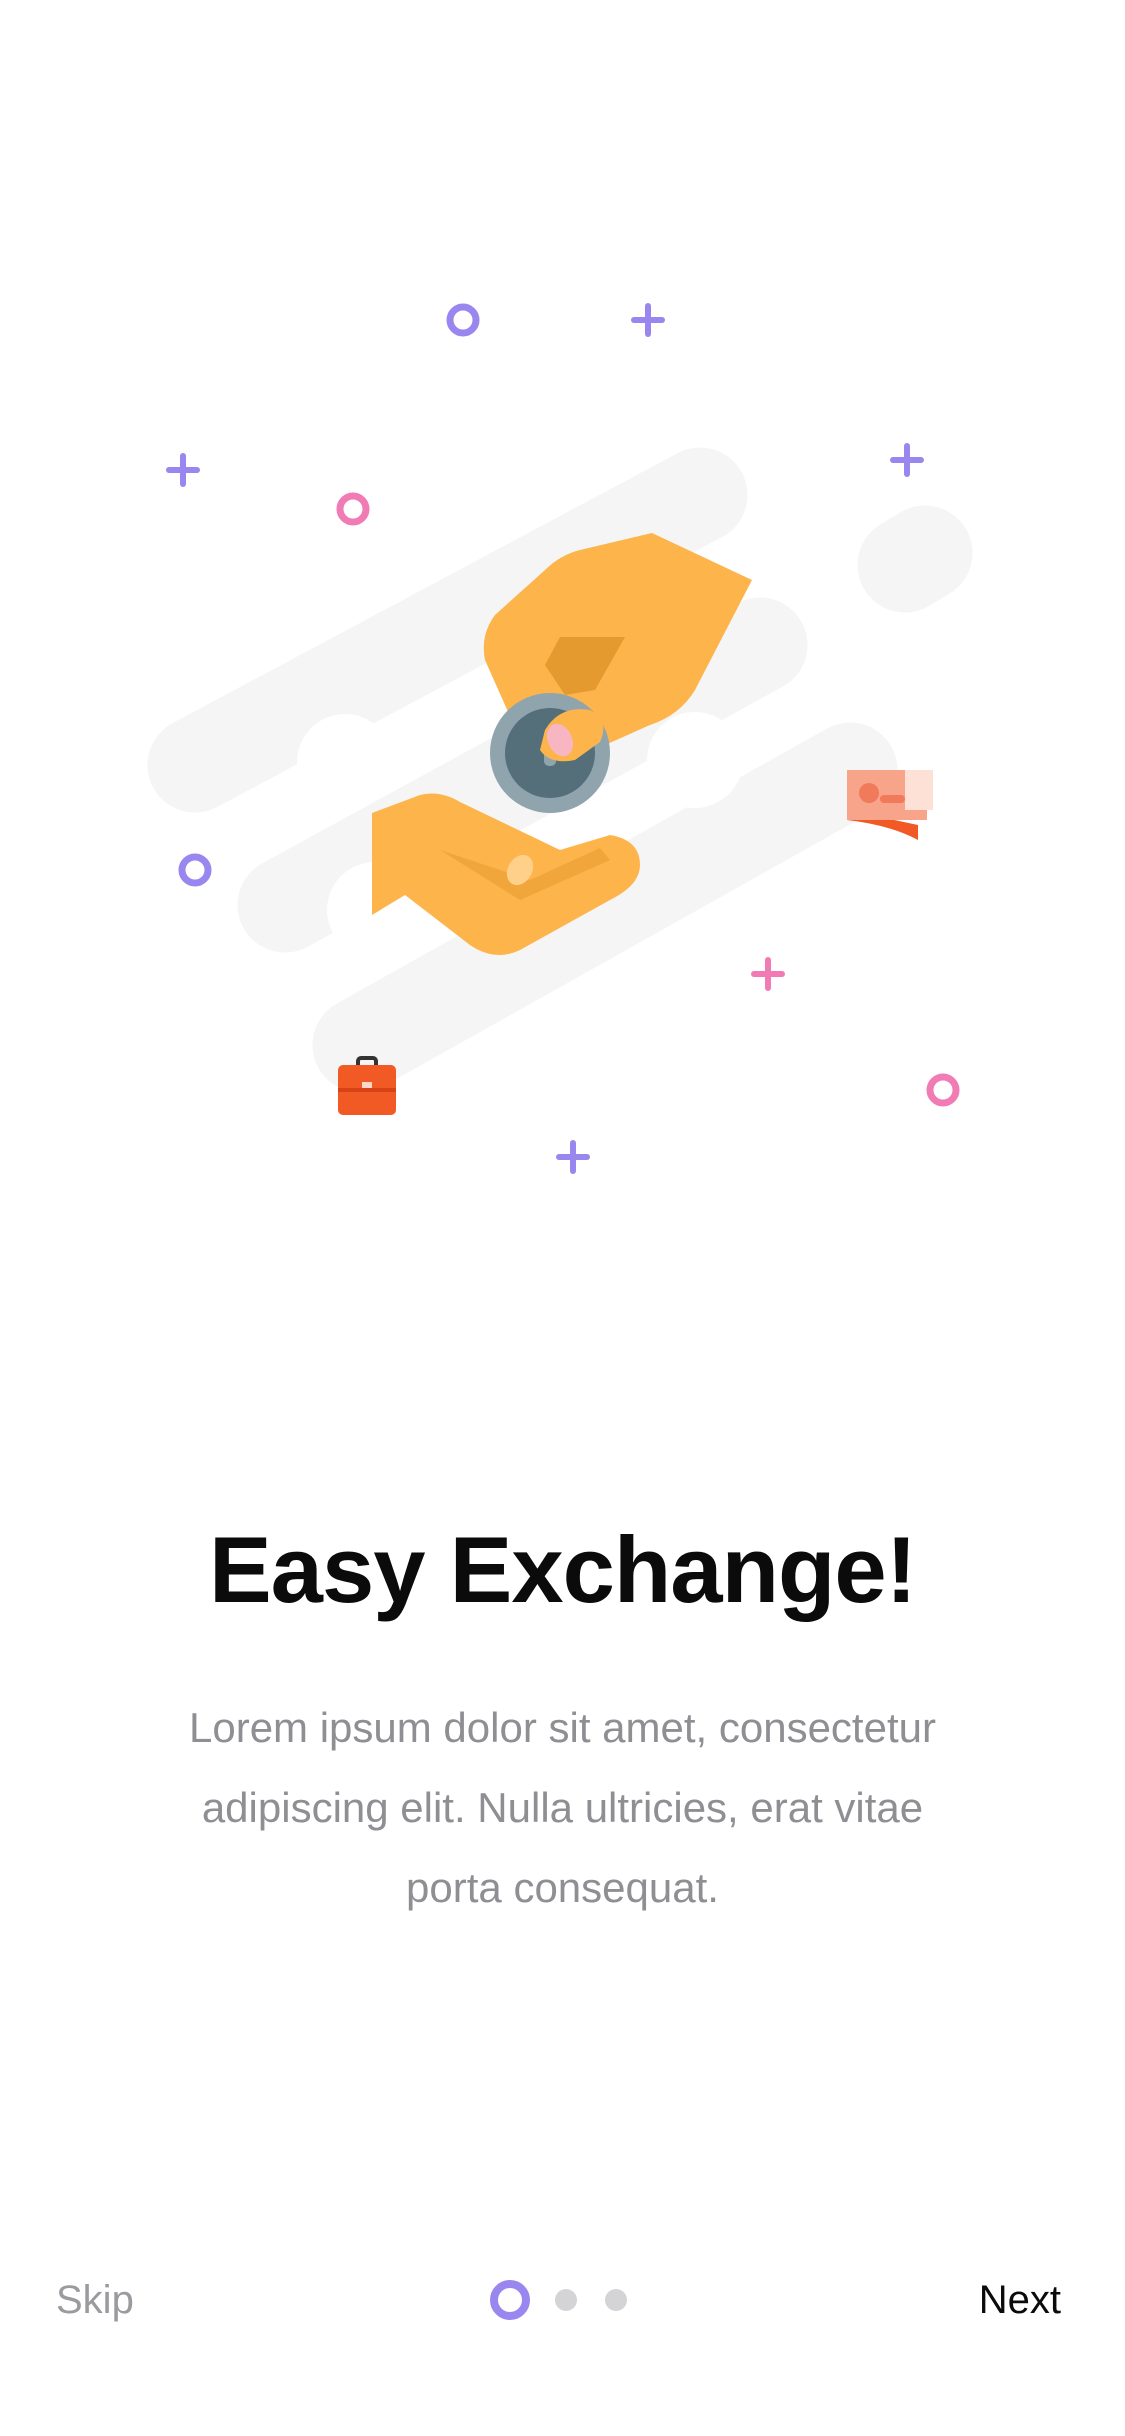 The image size is (1125, 2436). Describe the element at coordinates (1020, 2300) in the screenshot. I see `next-button: Next` at that location.